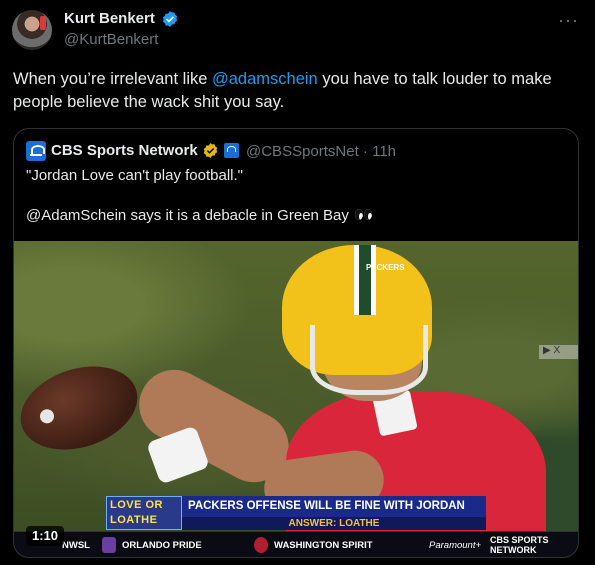 The image size is (595, 565). Describe the element at coordinates (265, 79) in the screenshot. I see `mention-link: @adamschein` at that location.